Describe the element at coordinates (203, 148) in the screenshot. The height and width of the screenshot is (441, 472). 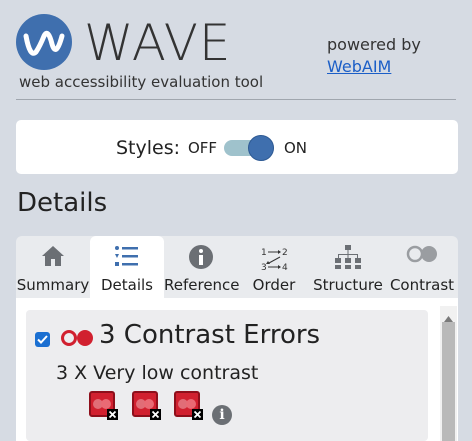
I see `styles-off-label: OFF` at that location.